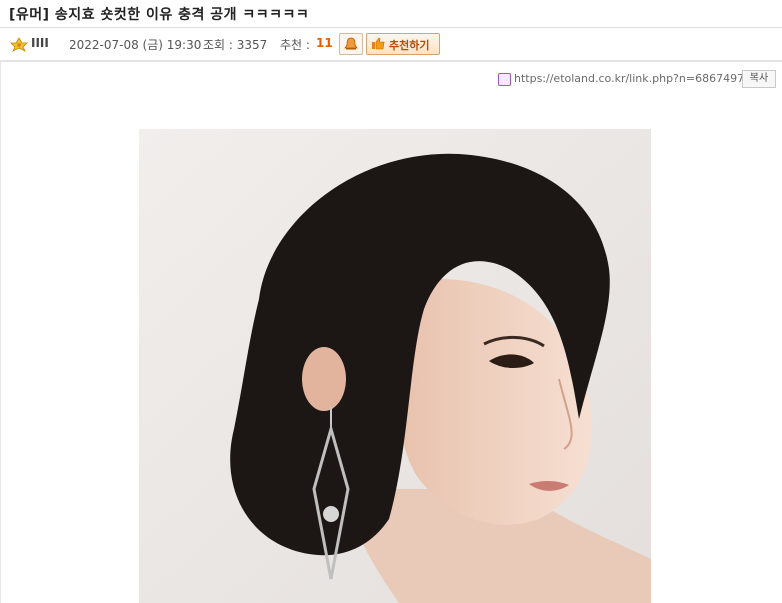  I want to click on author-name: IIII, so click(40, 43).